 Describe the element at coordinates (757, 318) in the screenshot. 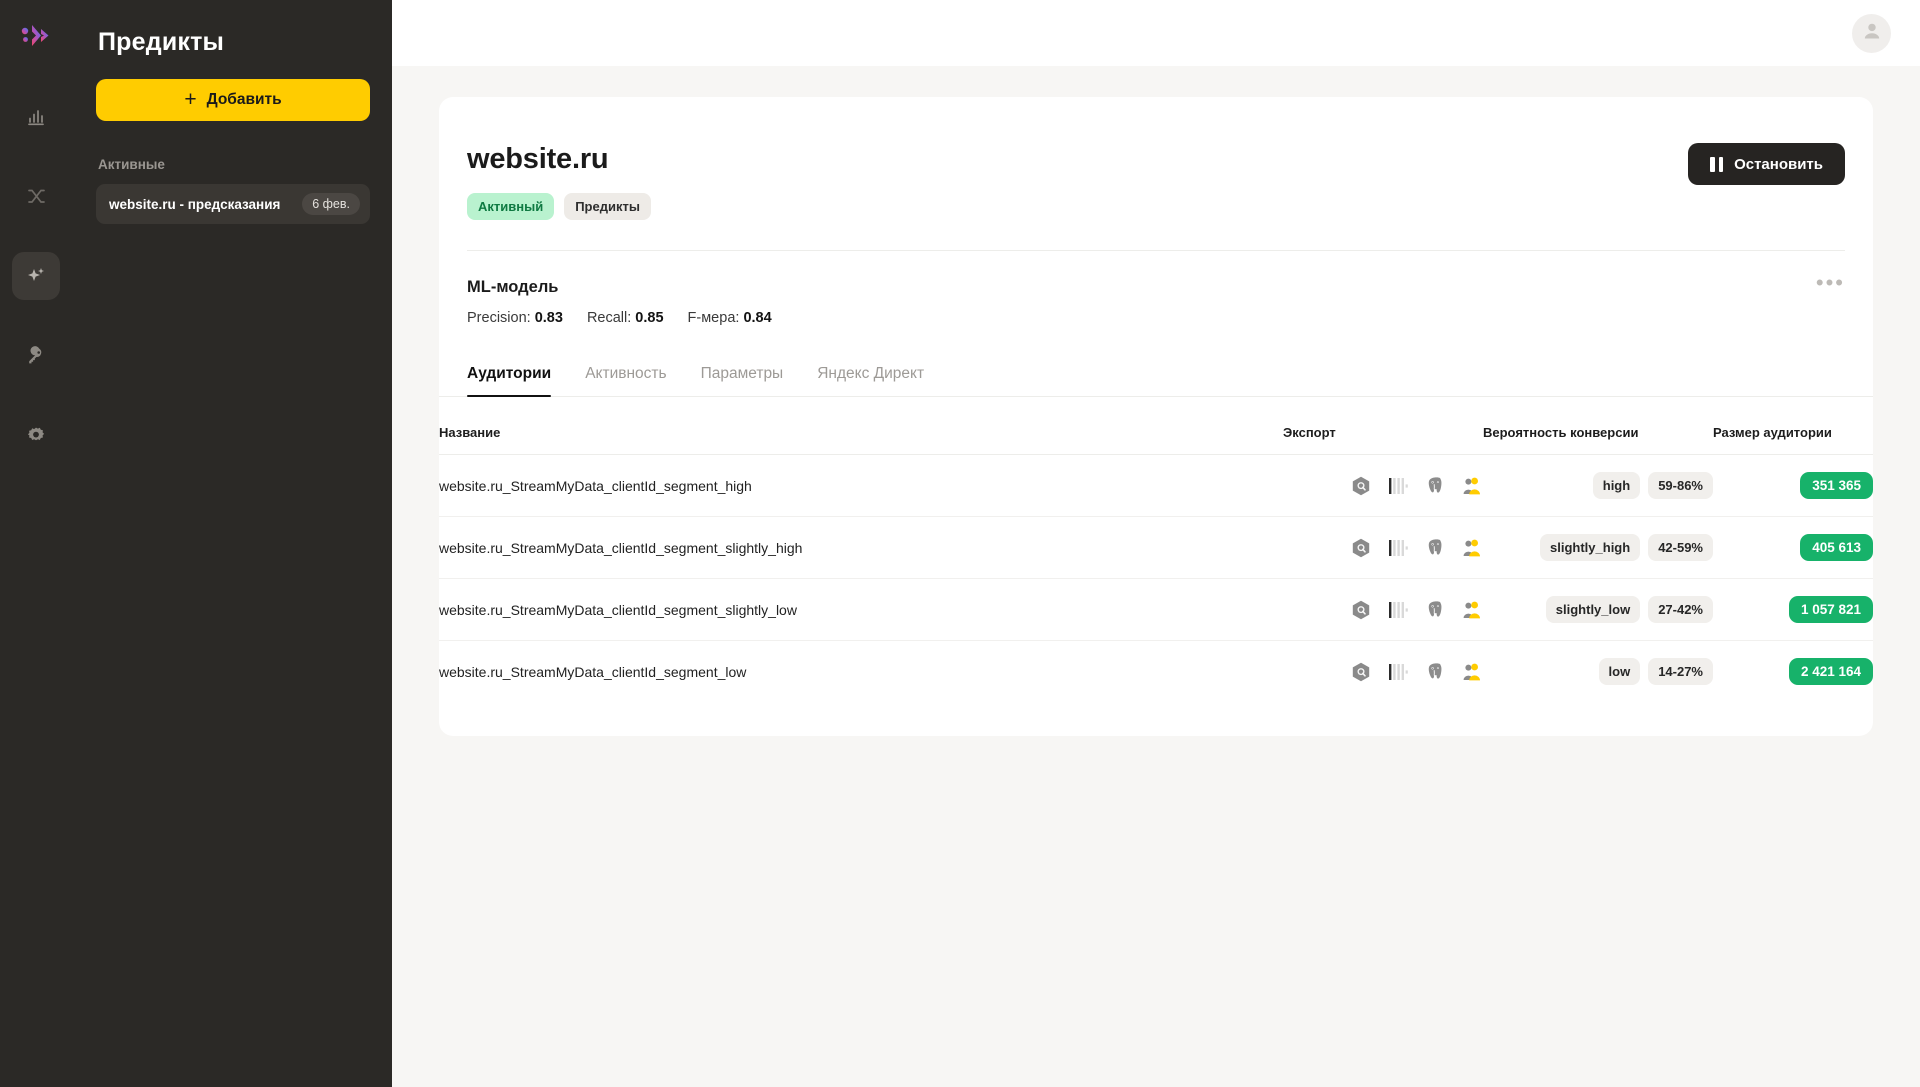

I see `metric-value: 0.84` at that location.